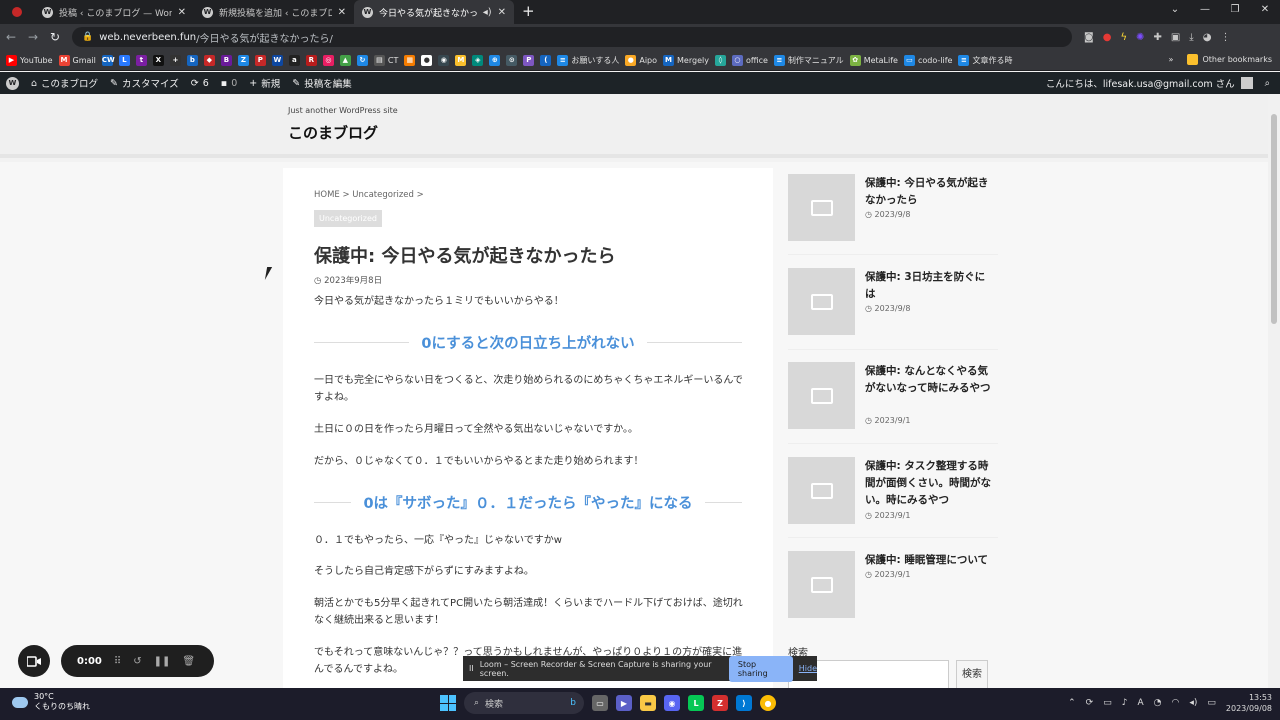 The image size is (1280, 720). What do you see at coordinates (311, 60) in the screenshot?
I see `bookmark-item: R` at bounding box center [311, 60].